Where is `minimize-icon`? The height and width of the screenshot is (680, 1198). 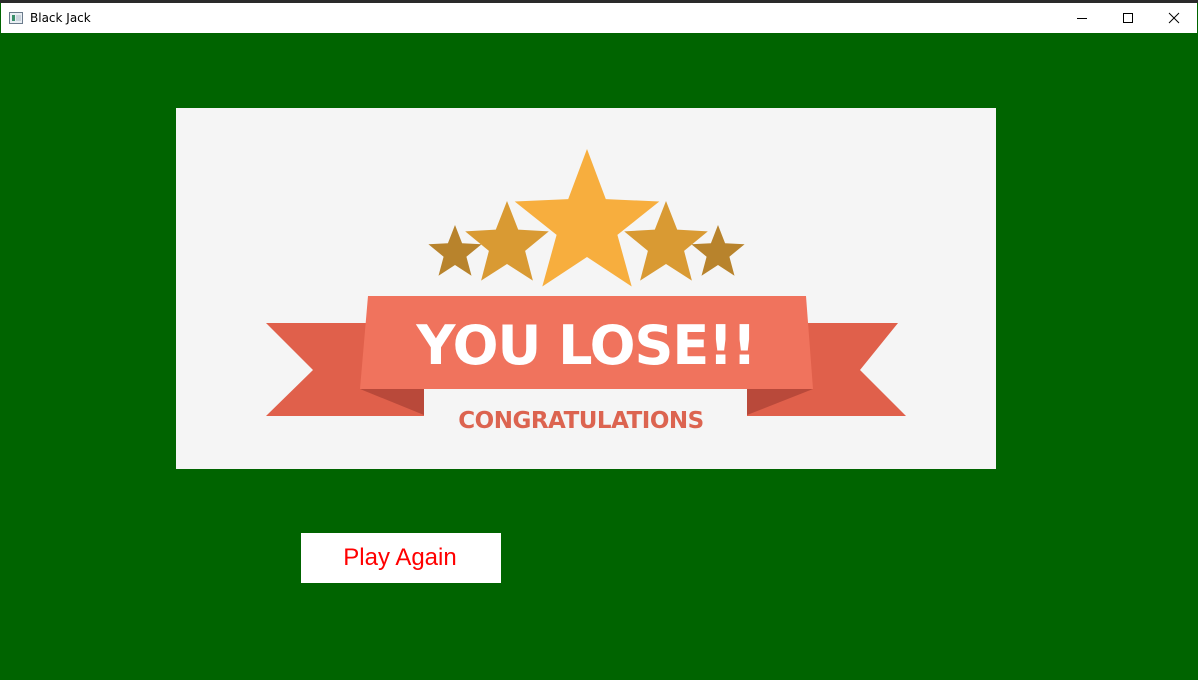 minimize-icon is located at coordinates (1082, 18).